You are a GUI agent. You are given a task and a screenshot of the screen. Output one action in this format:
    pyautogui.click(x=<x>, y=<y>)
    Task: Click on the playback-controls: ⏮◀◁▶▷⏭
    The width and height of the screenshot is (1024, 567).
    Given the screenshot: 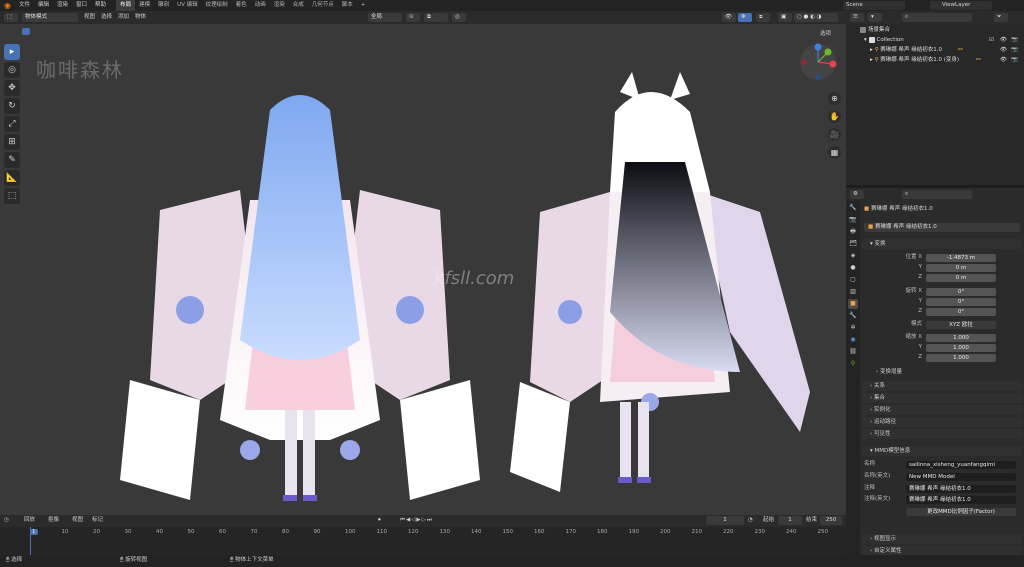 What is the action you would take?
    pyautogui.click(x=416, y=520)
    